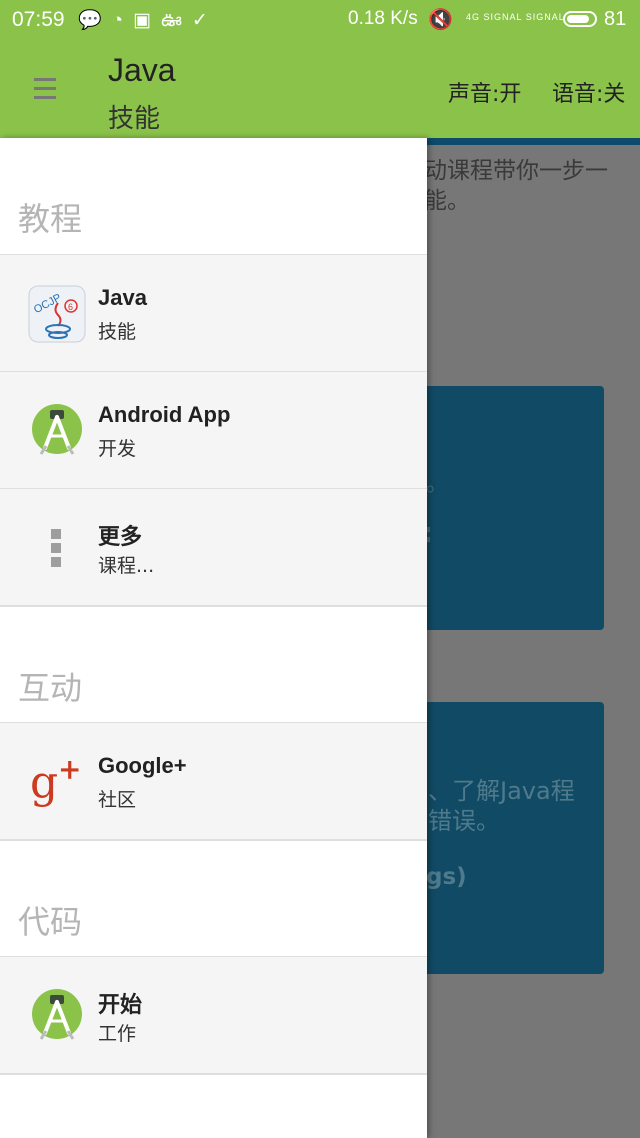 The image size is (640, 1138). I want to click on item-subtitle: 技能, so click(117, 332).